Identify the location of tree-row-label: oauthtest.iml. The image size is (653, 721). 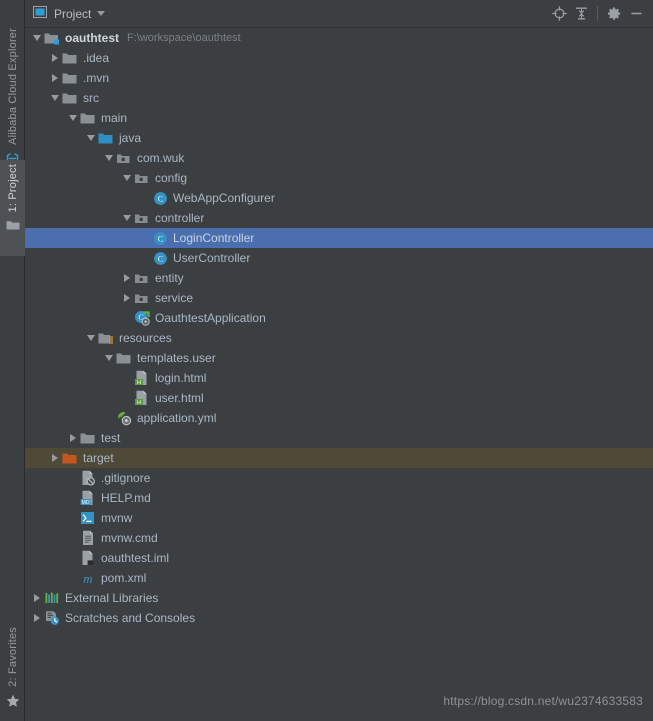
(135, 558).